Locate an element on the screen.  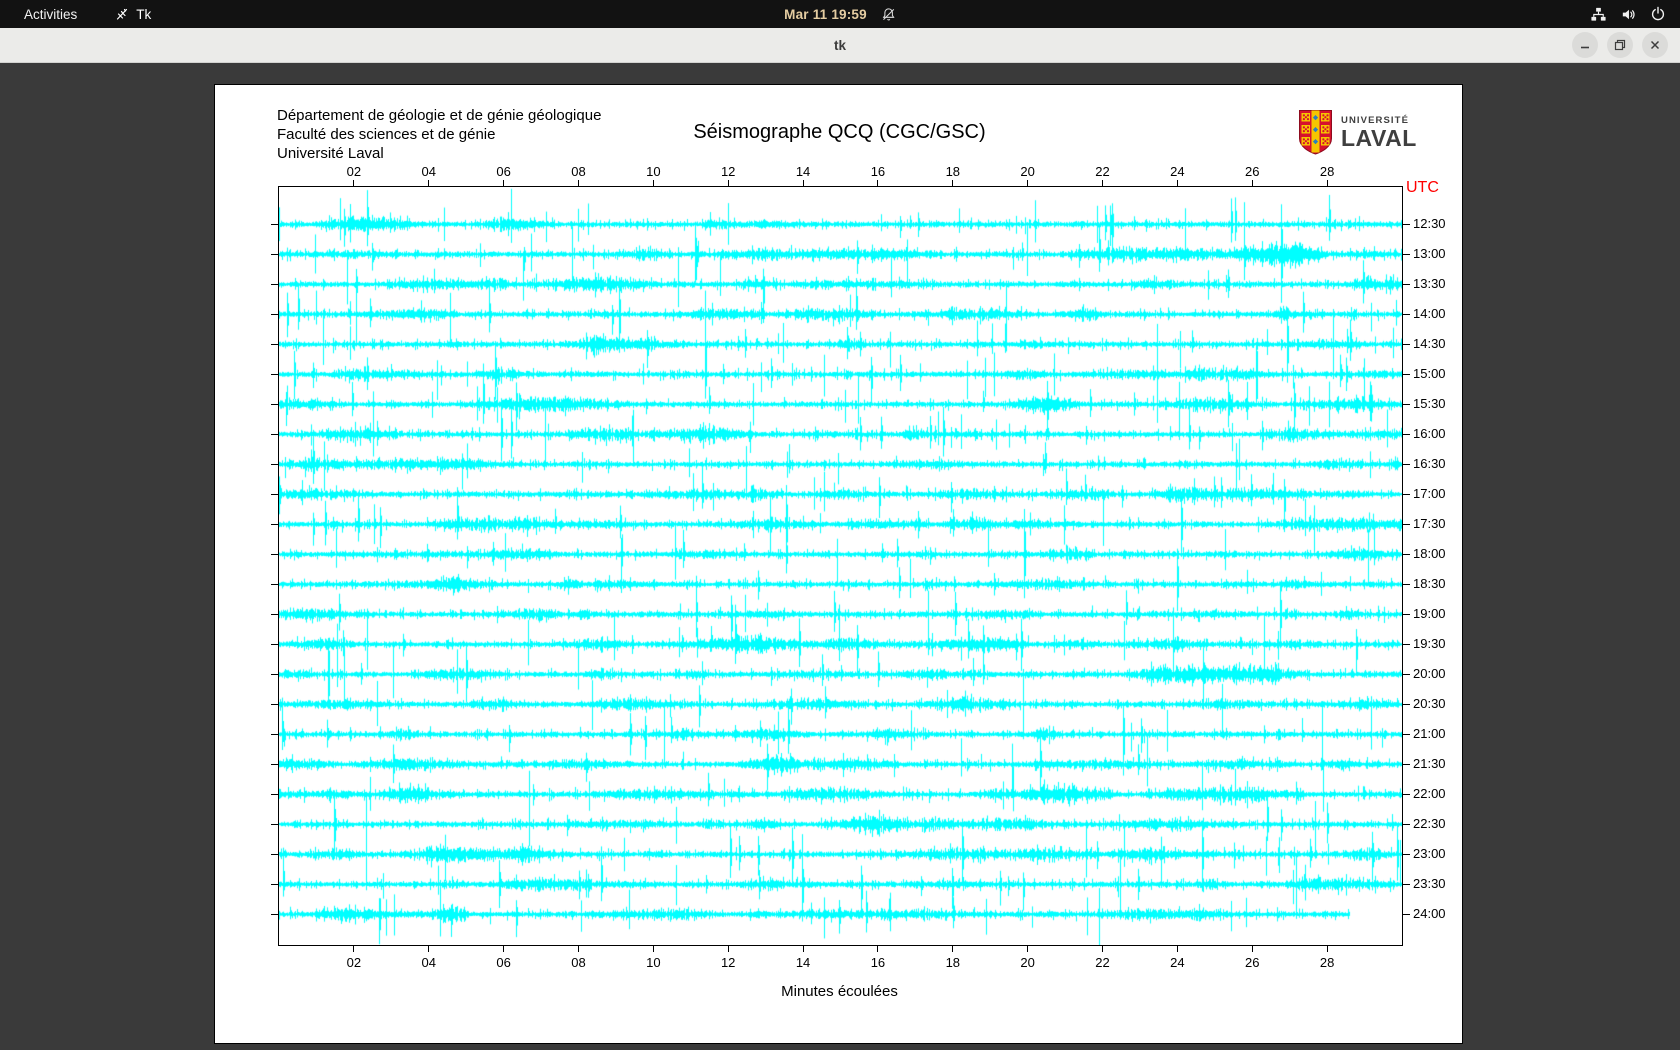
x-tick-label-bottom: 08 is located at coordinates (578, 962).